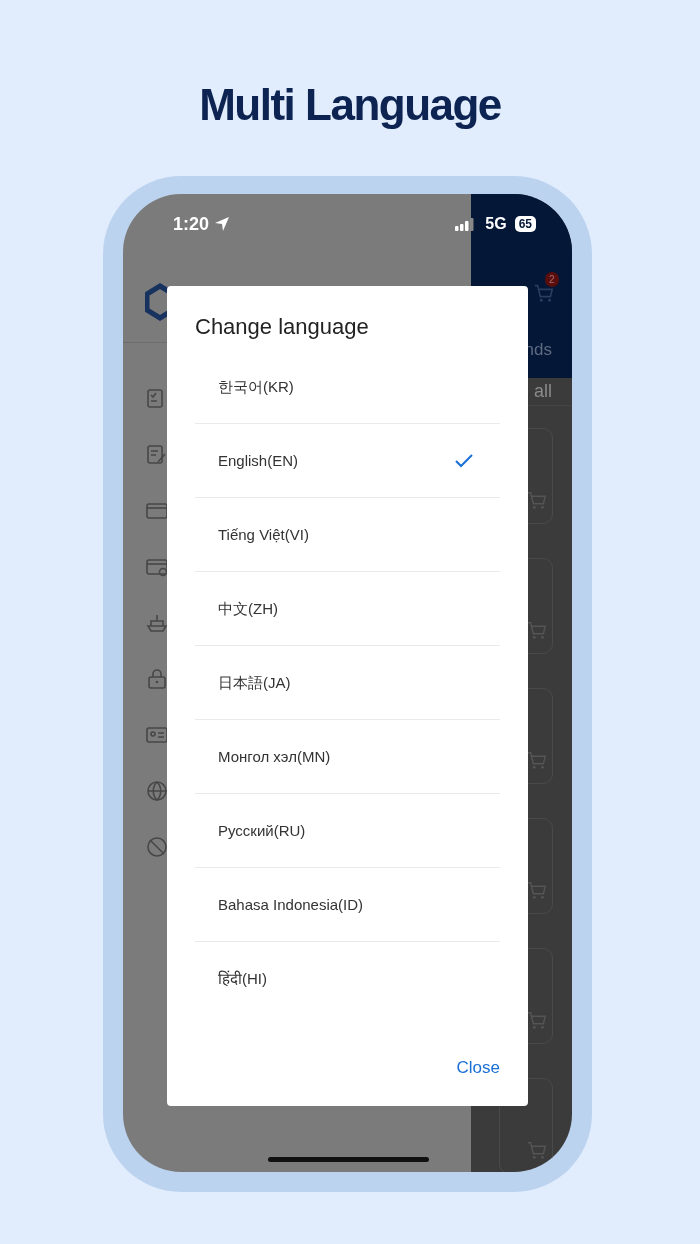  I want to click on status-time: 1:20, so click(191, 224).